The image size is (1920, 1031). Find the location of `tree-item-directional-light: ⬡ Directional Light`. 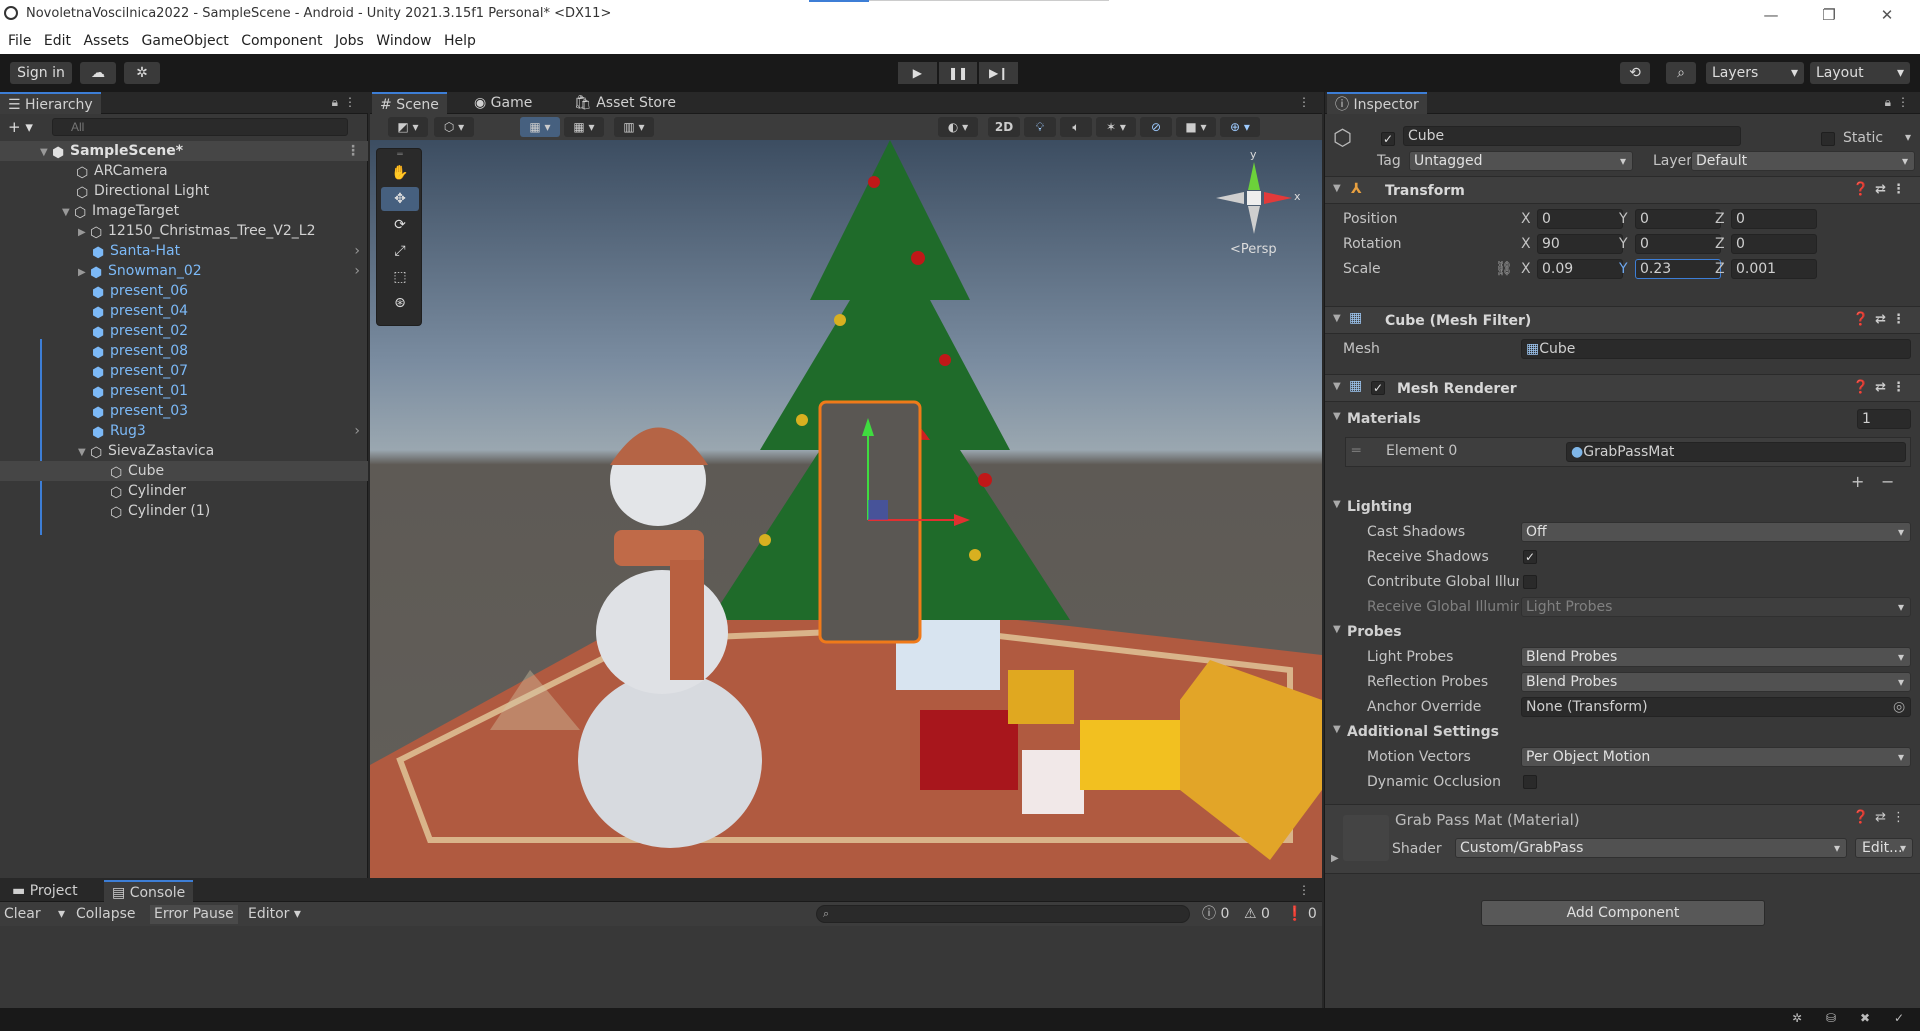

tree-item-directional-light: ⬡ Directional Light is located at coordinates (184, 191).